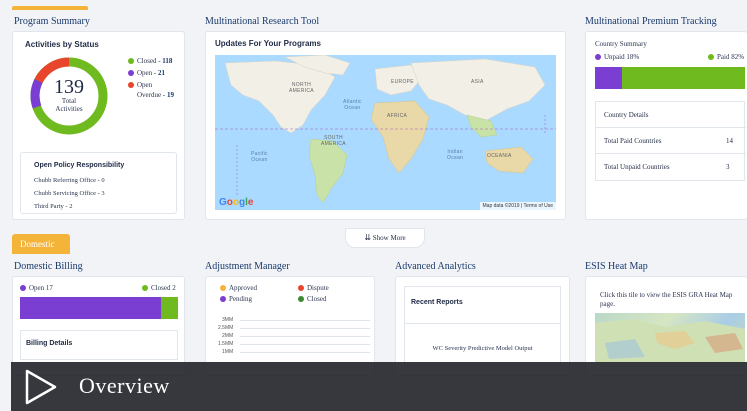  I want to click on unpaid-segment, so click(608, 78).